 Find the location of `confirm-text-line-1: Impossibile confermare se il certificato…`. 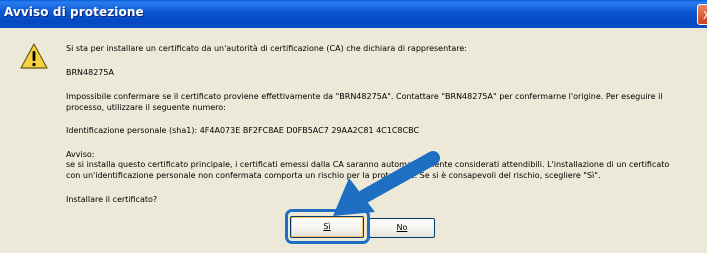

confirm-text-line-1: Impossibile confermare se il certificato… is located at coordinates (364, 96).